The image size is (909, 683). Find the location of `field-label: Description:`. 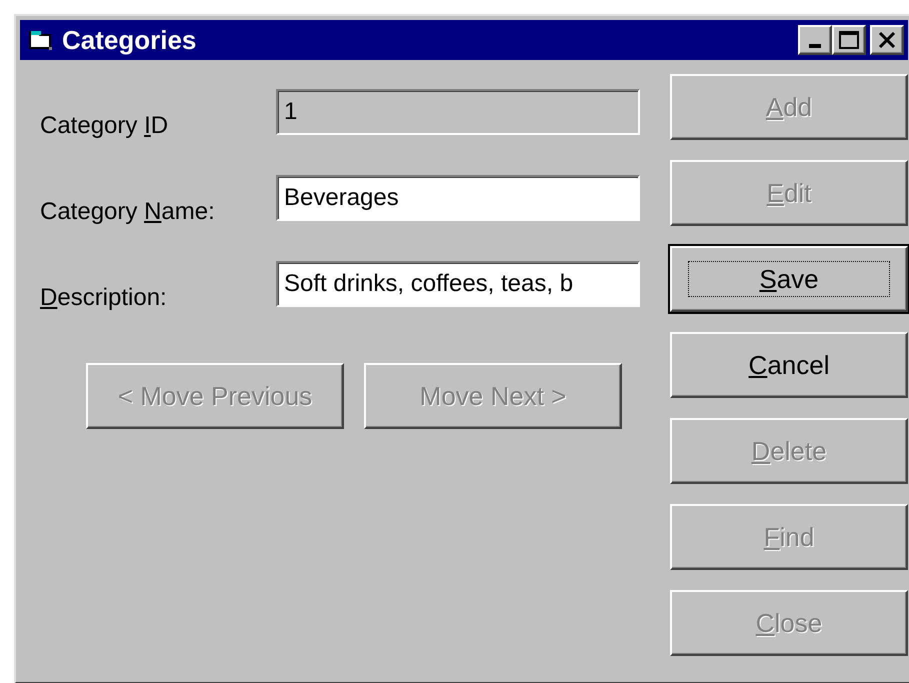

field-label: Description: is located at coordinates (104, 298).